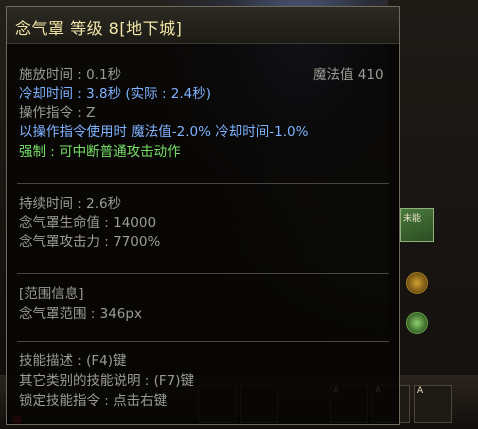 Image resolution: width=478 pixels, height=429 pixels. I want to click on mana-cost-text: 魔法值 410, so click(348, 75).